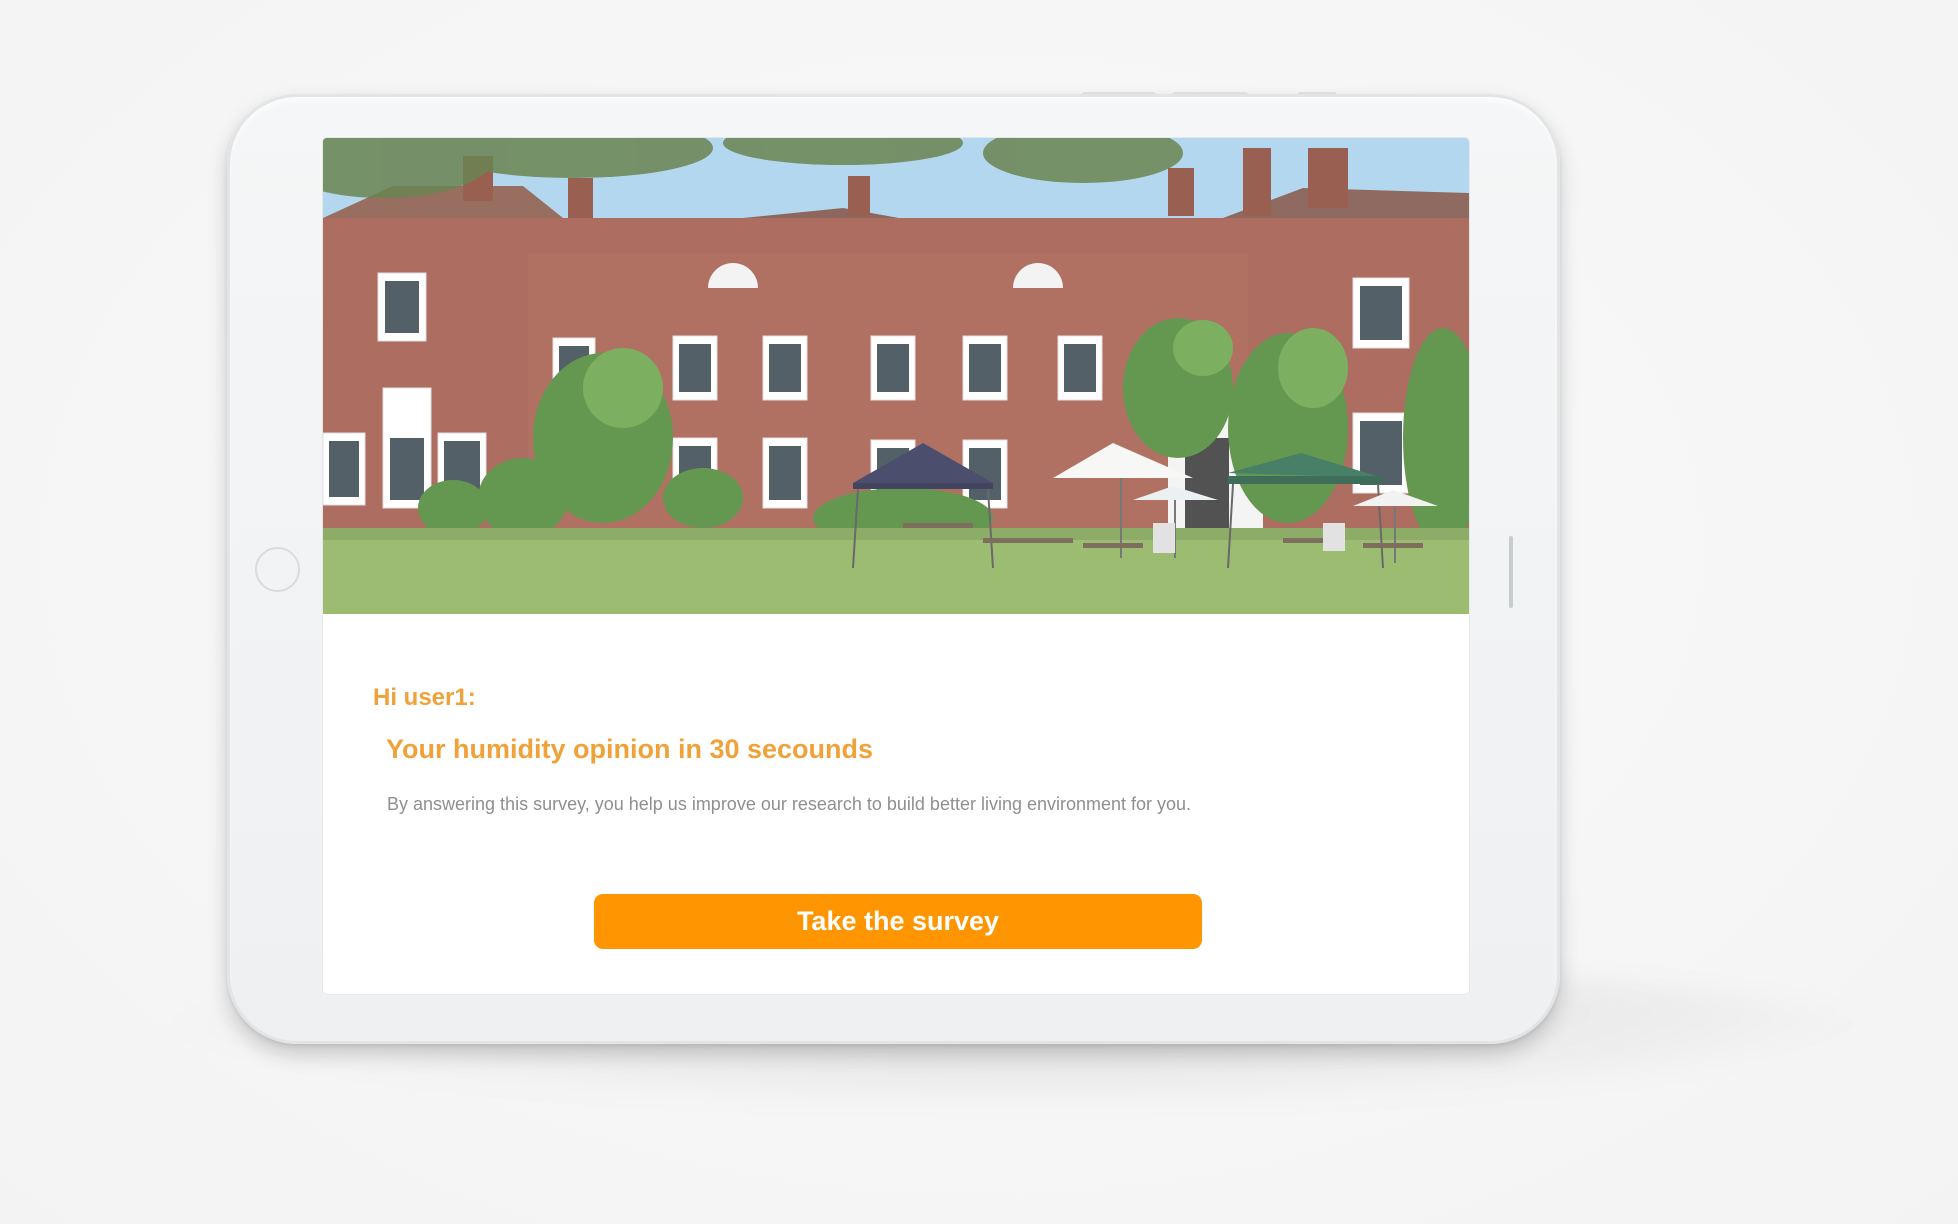 This screenshot has width=1958, height=1224. What do you see at coordinates (424, 697) in the screenshot?
I see `greeting-text: Hi user1:` at bounding box center [424, 697].